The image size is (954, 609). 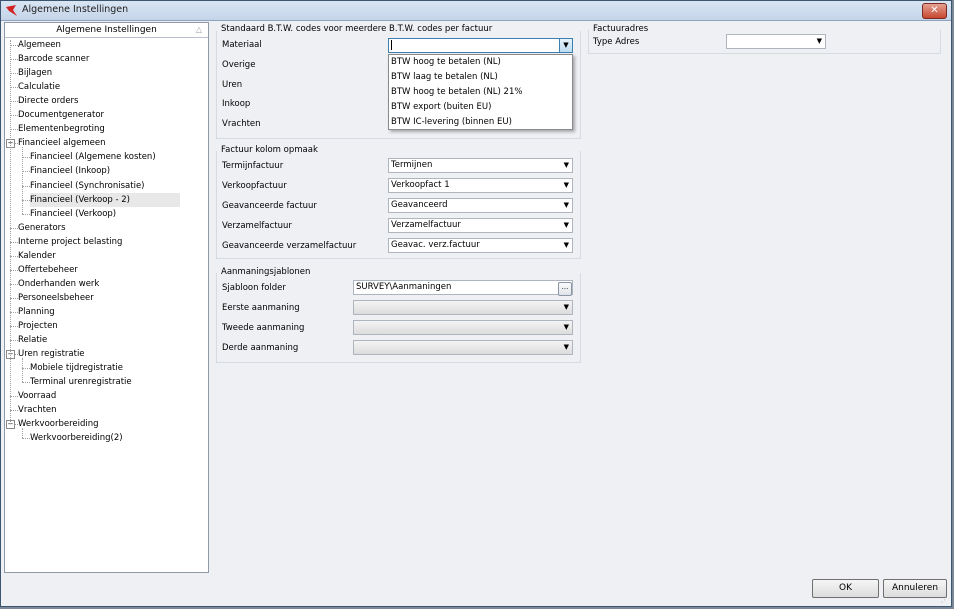 What do you see at coordinates (616, 42) in the screenshot?
I see `type-adres-label: Type Adres` at bounding box center [616, 42].